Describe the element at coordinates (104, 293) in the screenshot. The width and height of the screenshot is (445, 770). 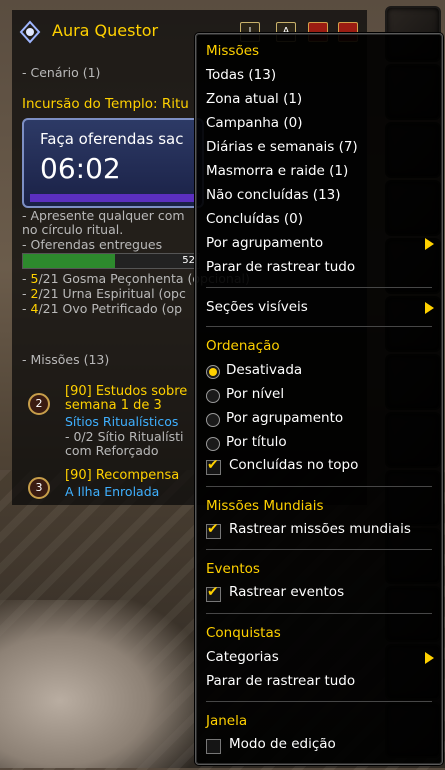
I see `objective-item: - 2/21 Urna Espiritual (opc` at that location.